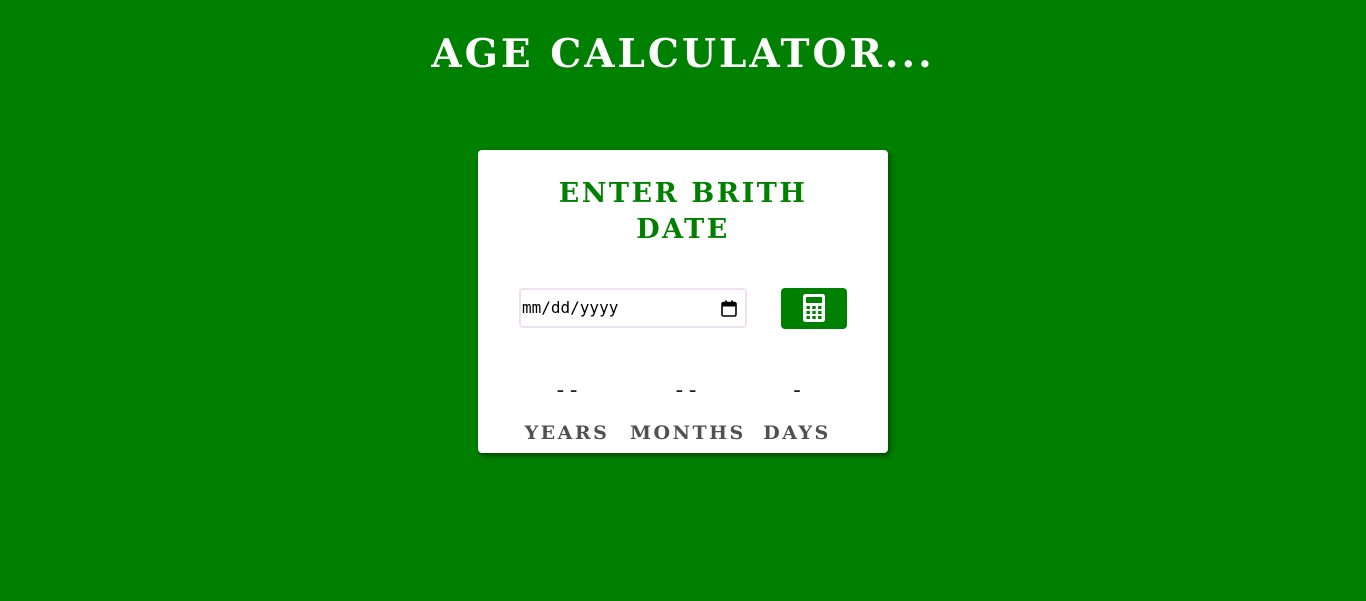 This screenshot has height=601, width=1366. I want to click on result-days: - DAYS, so click(797, 411).